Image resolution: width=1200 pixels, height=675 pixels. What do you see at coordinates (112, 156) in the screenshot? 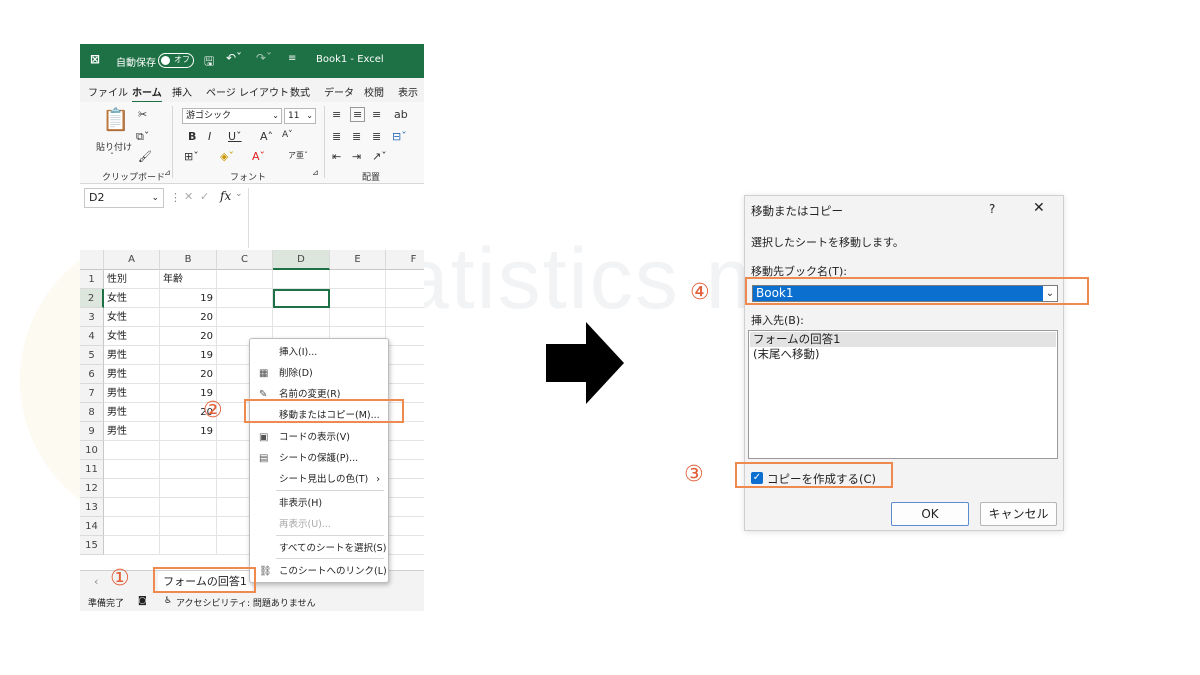
I see `paste-dropdown-icon: ˇ` at bounding box center [112, 156].